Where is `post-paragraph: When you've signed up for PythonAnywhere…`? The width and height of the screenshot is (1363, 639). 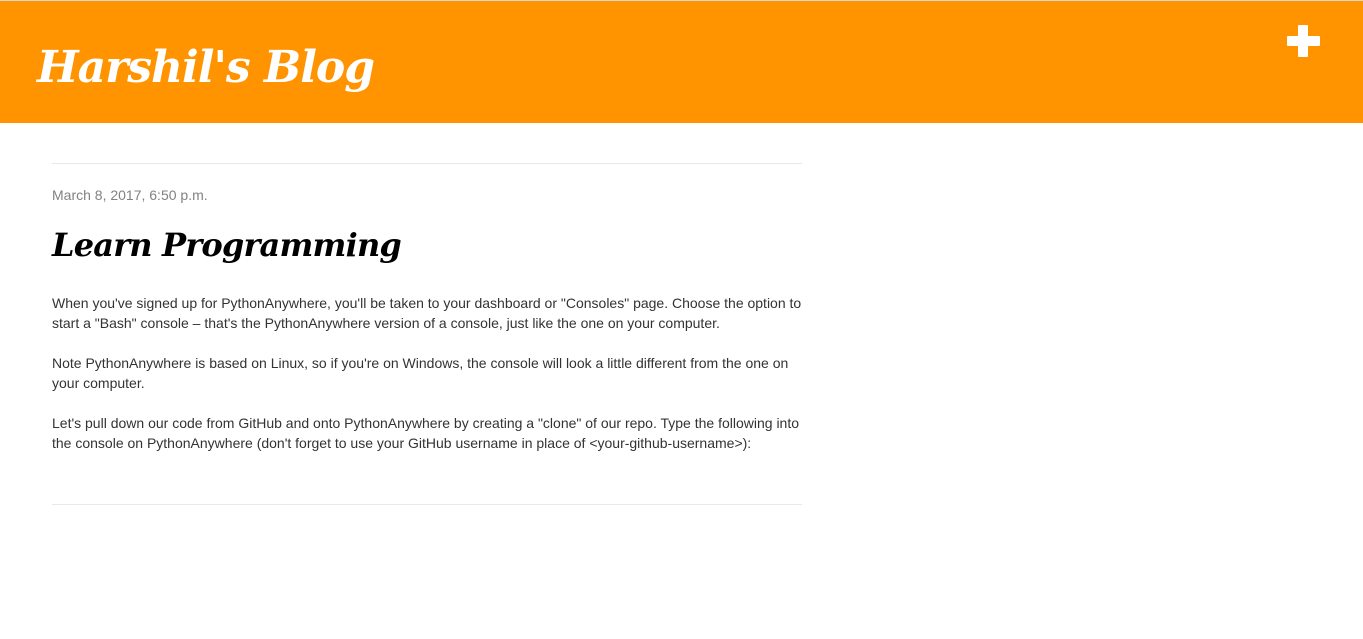 post-paragraph: When you've signed up for PythonAnywhere… is located at coordinates (427, 313).